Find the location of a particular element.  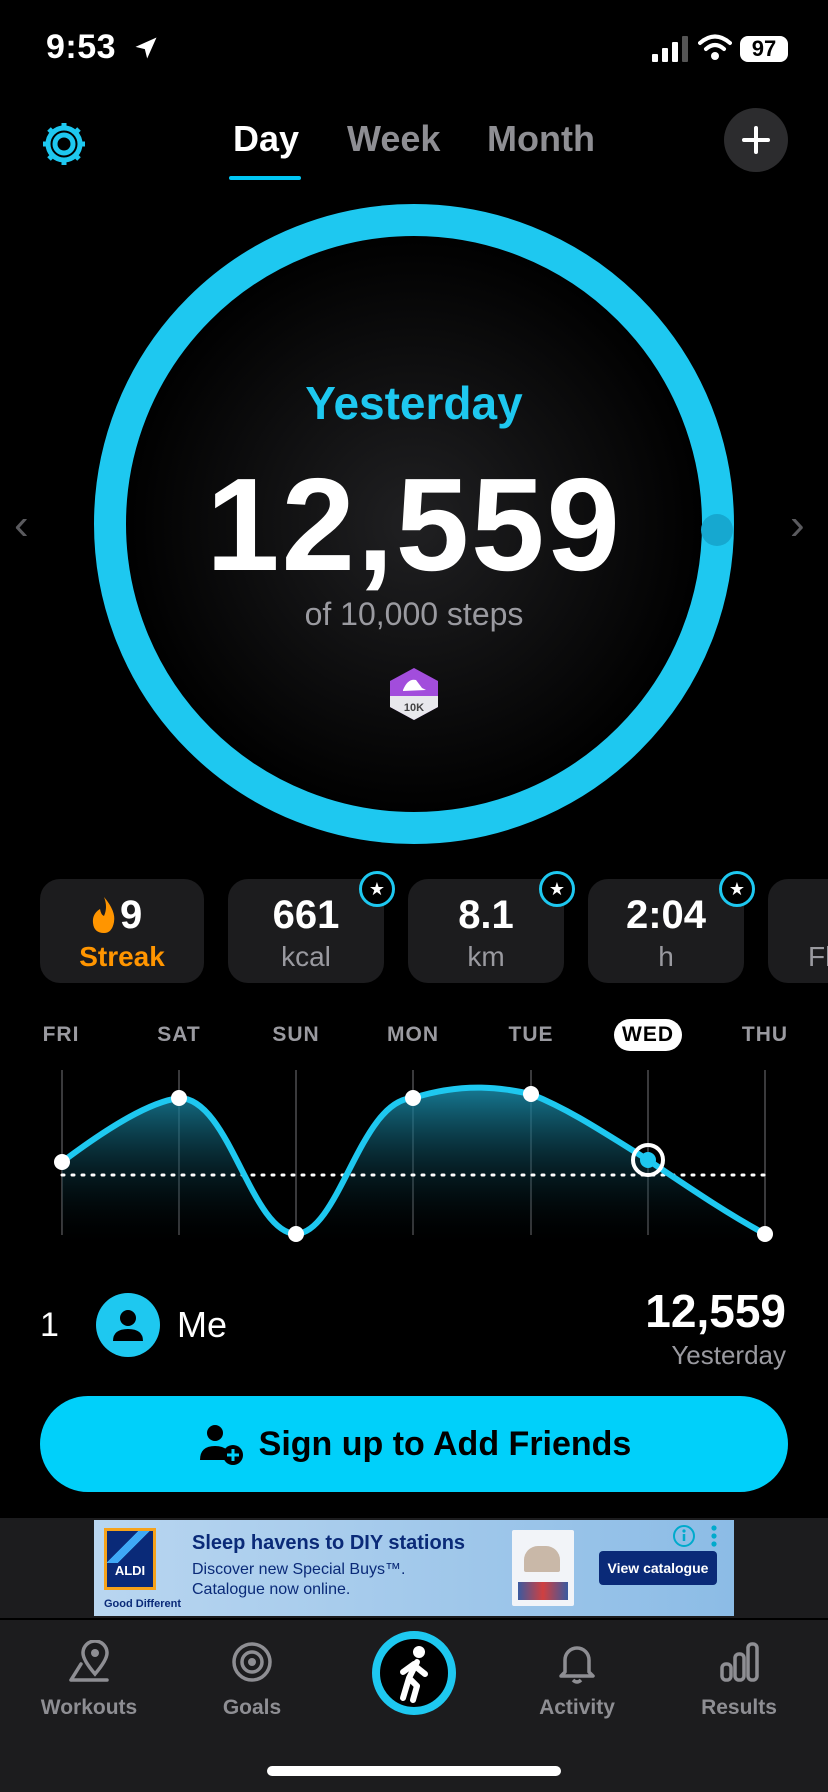

sign-up-add-friends-button: Sign up to Add Friends is located at coordinates (414, 1444).